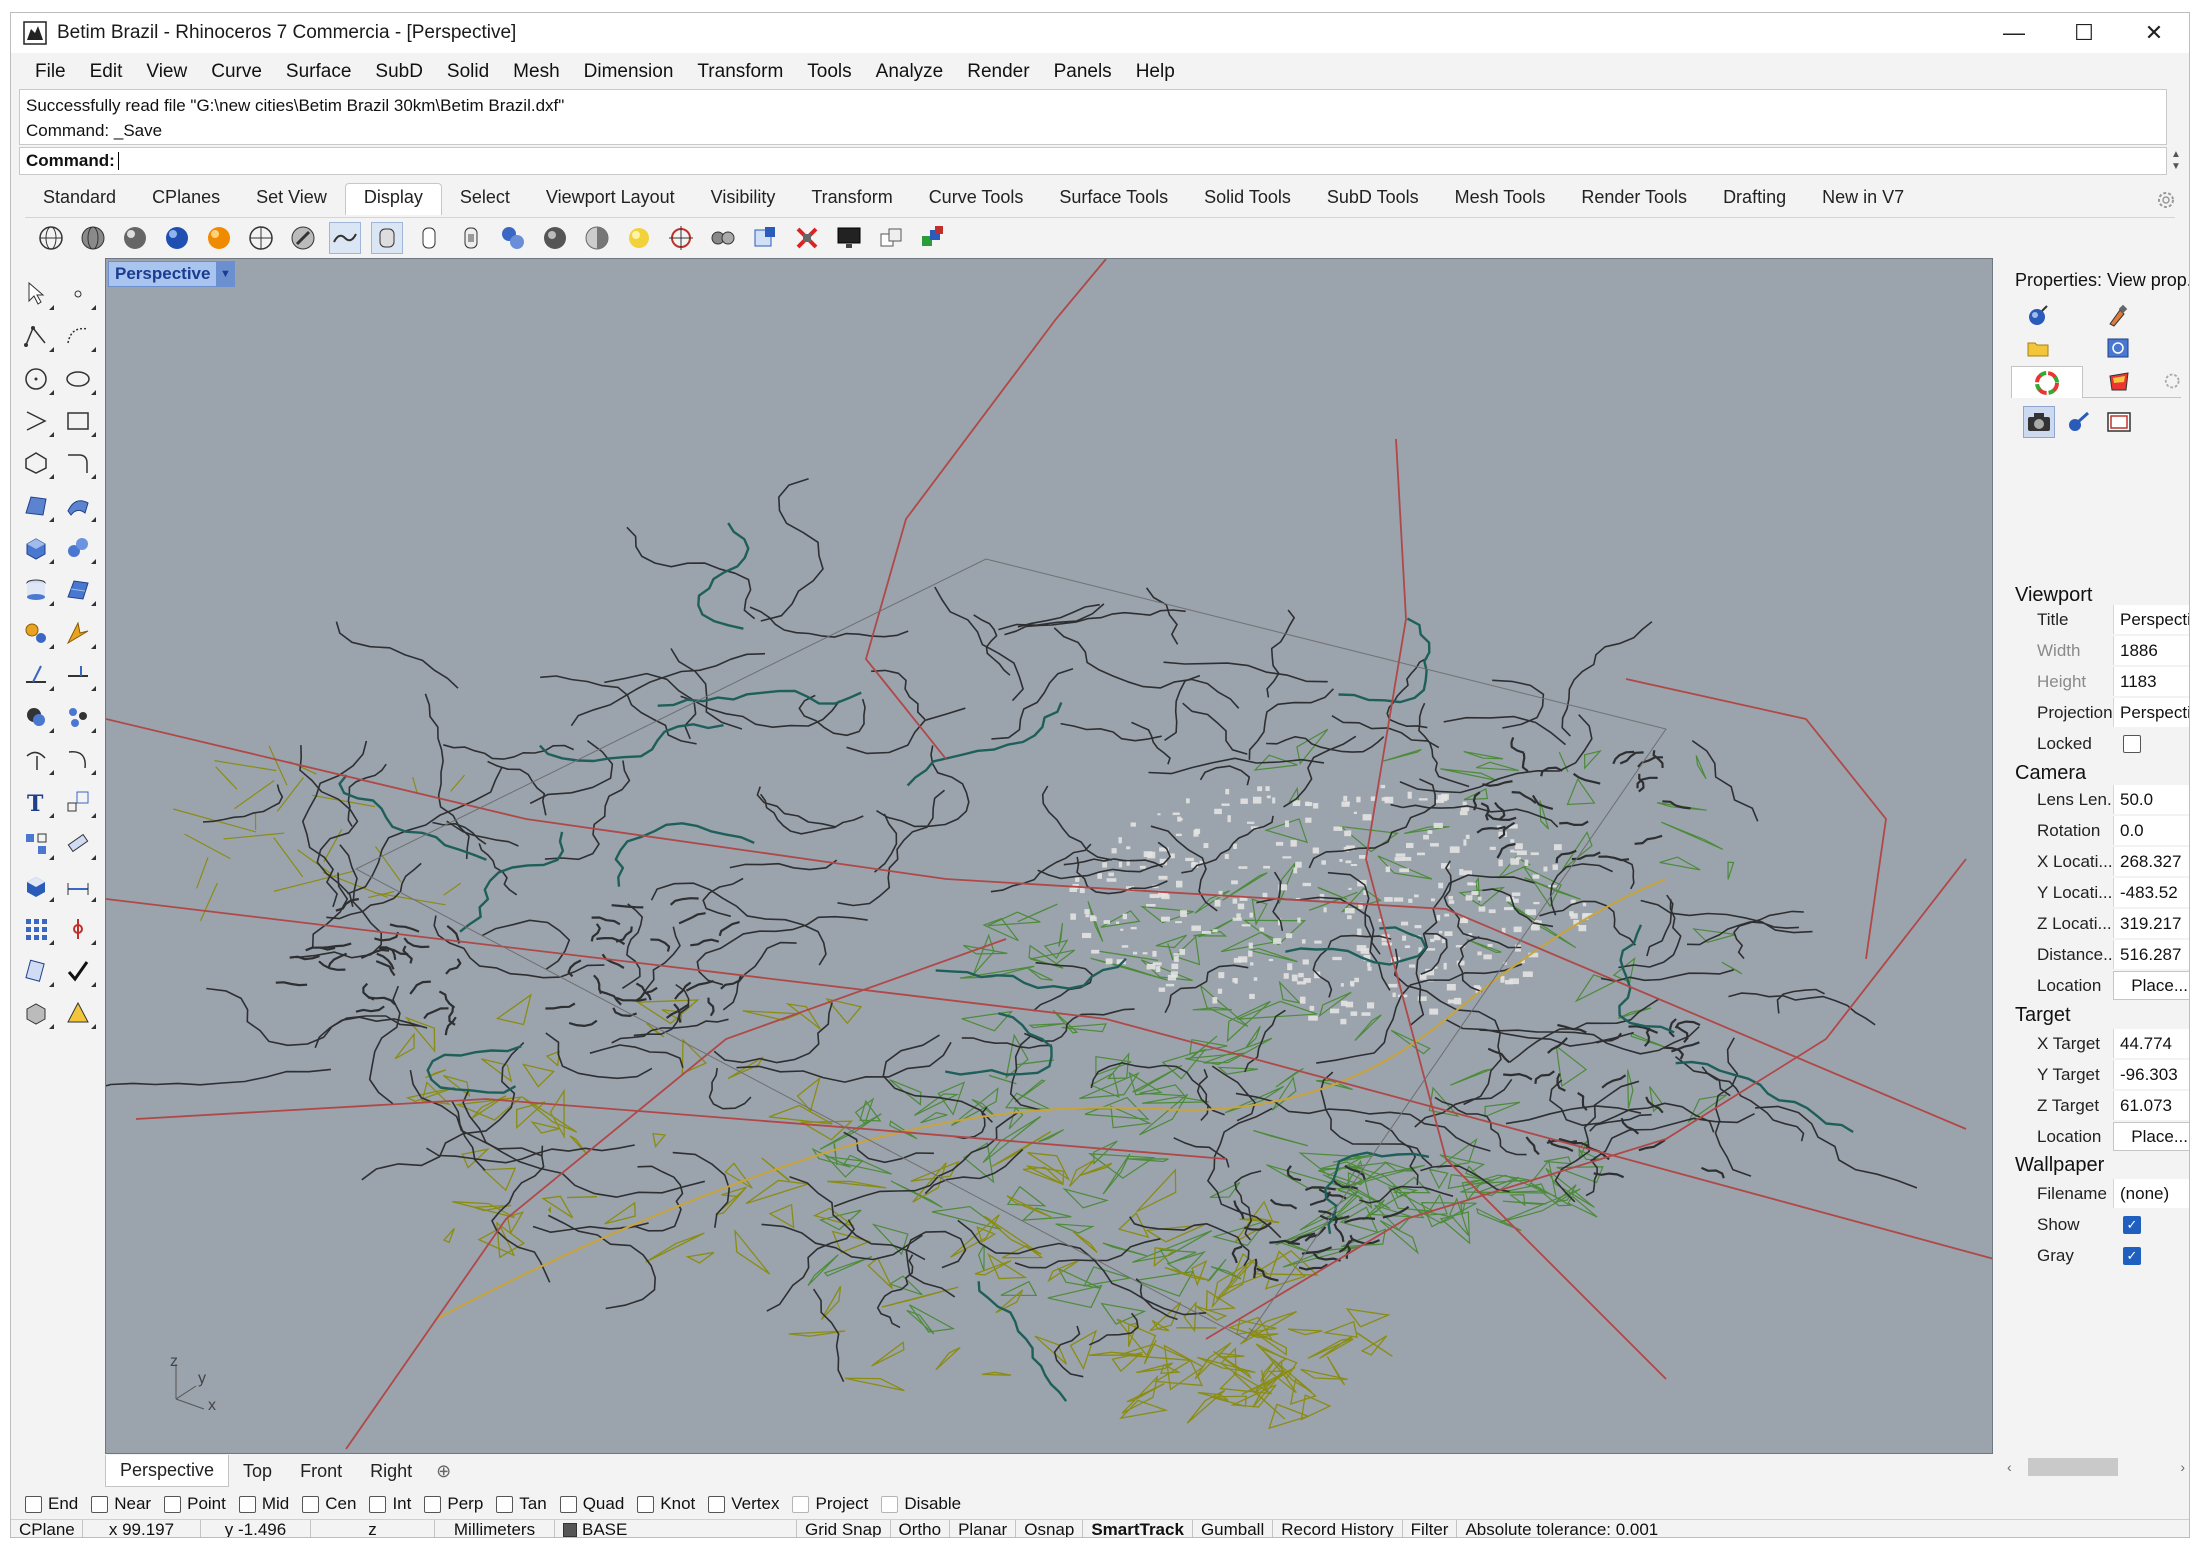 This screenshot has width=2202, height=1546. Describe the element at coordinates (933, 238) in the screenshot. I see `colored-boxes-icon` at that location.